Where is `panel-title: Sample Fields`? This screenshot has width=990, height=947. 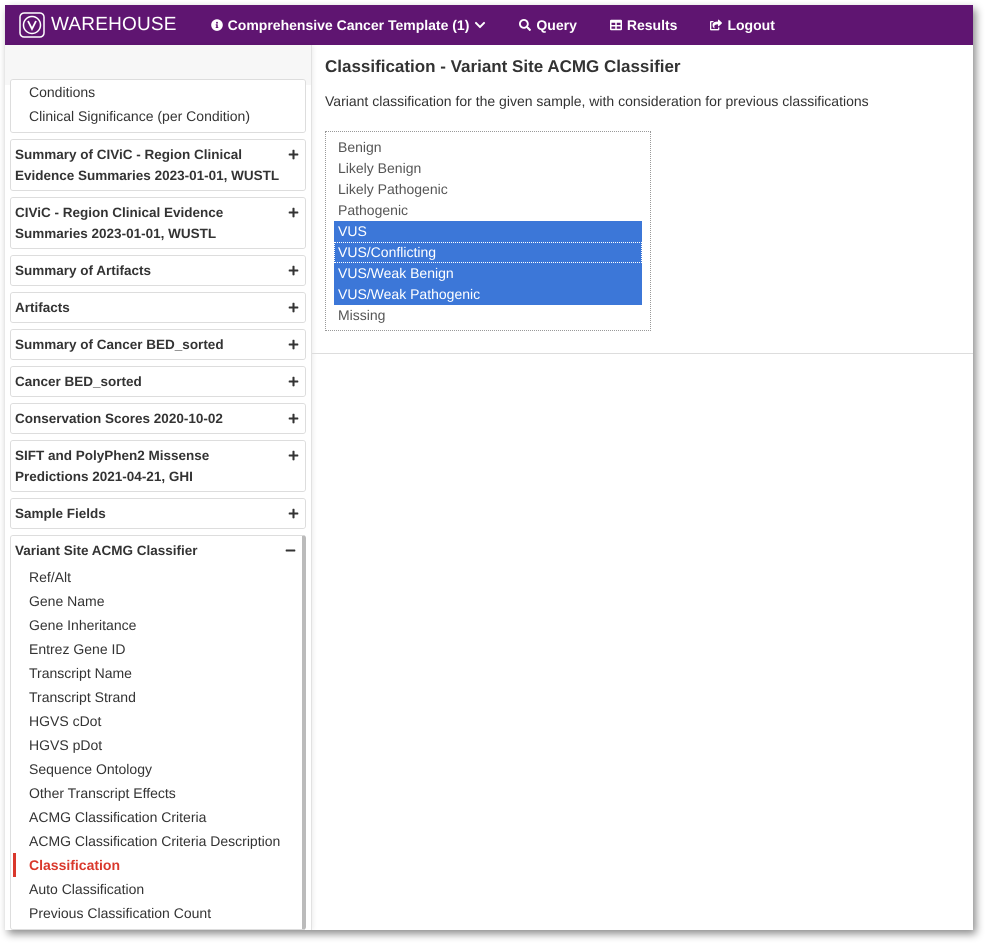
panel-title: Sample Fields is located at coordinates (60, 513).